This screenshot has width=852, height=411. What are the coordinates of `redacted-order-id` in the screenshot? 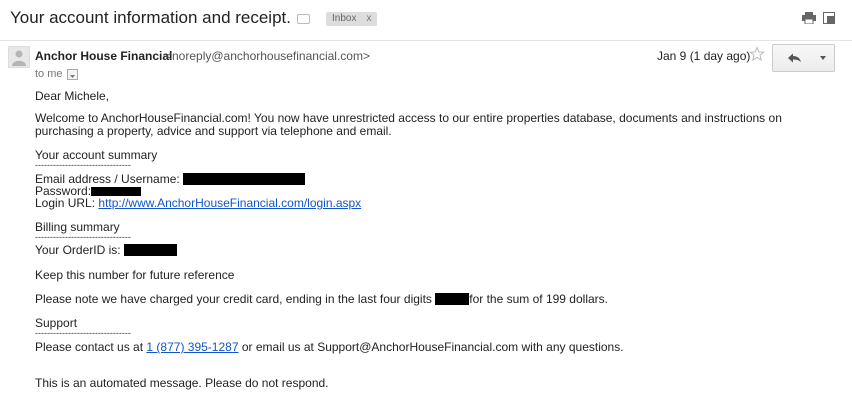 It's located at (150, 250).